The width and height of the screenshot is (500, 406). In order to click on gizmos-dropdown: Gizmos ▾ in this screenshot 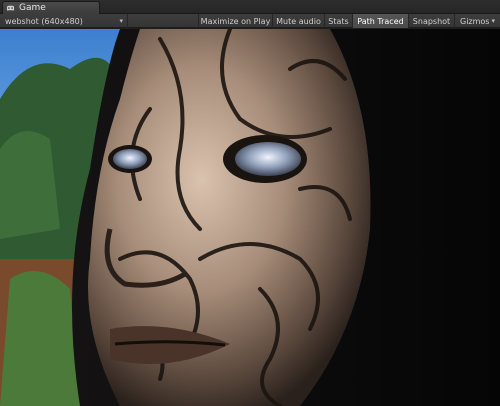, I will do `click(477, 21)`.